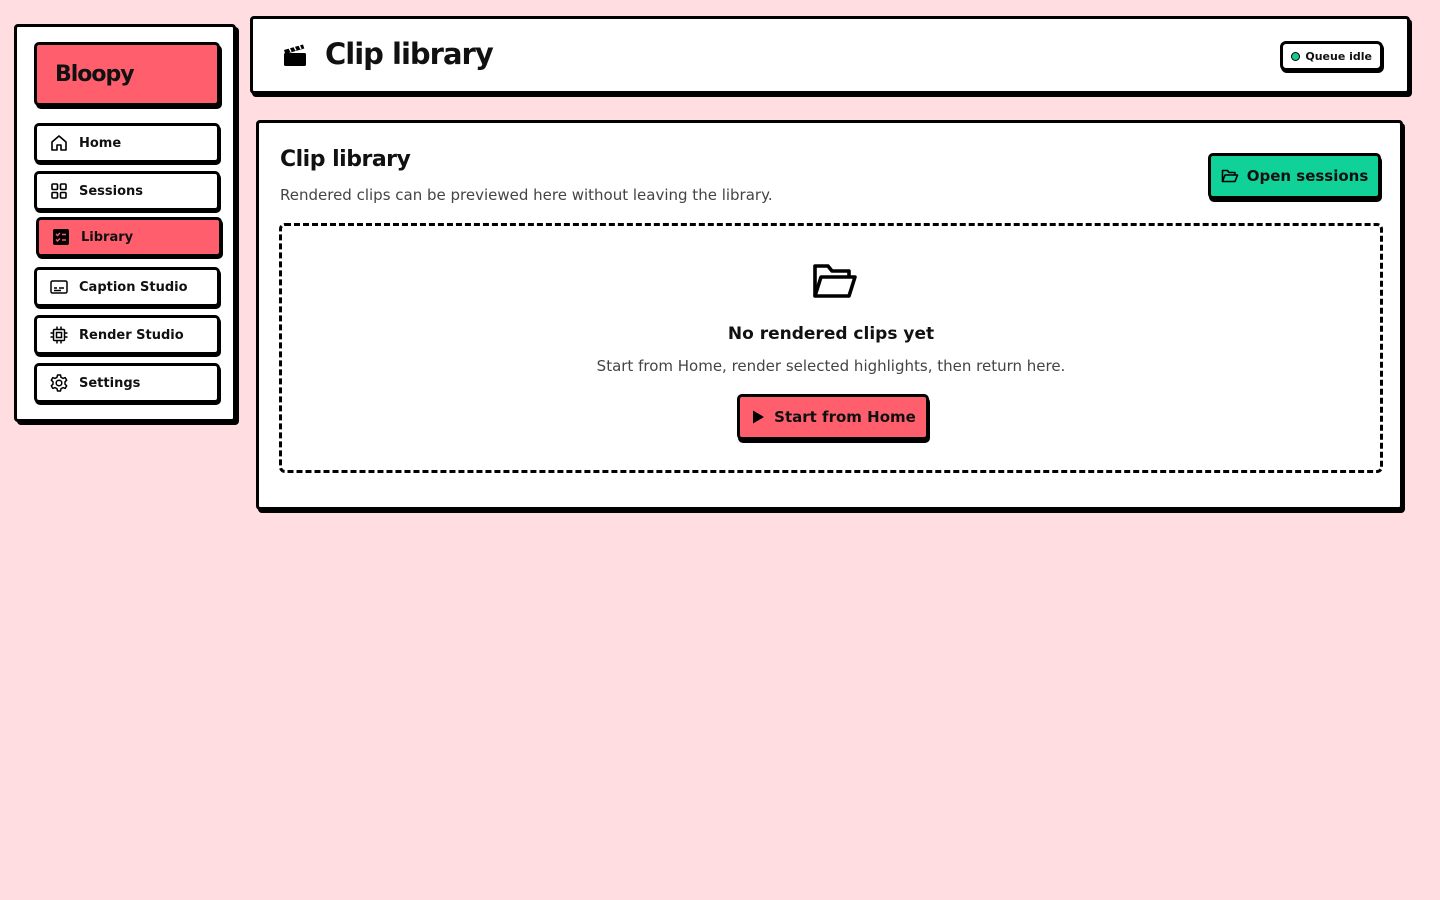  I want to click on play-icon, so click(758, 417).